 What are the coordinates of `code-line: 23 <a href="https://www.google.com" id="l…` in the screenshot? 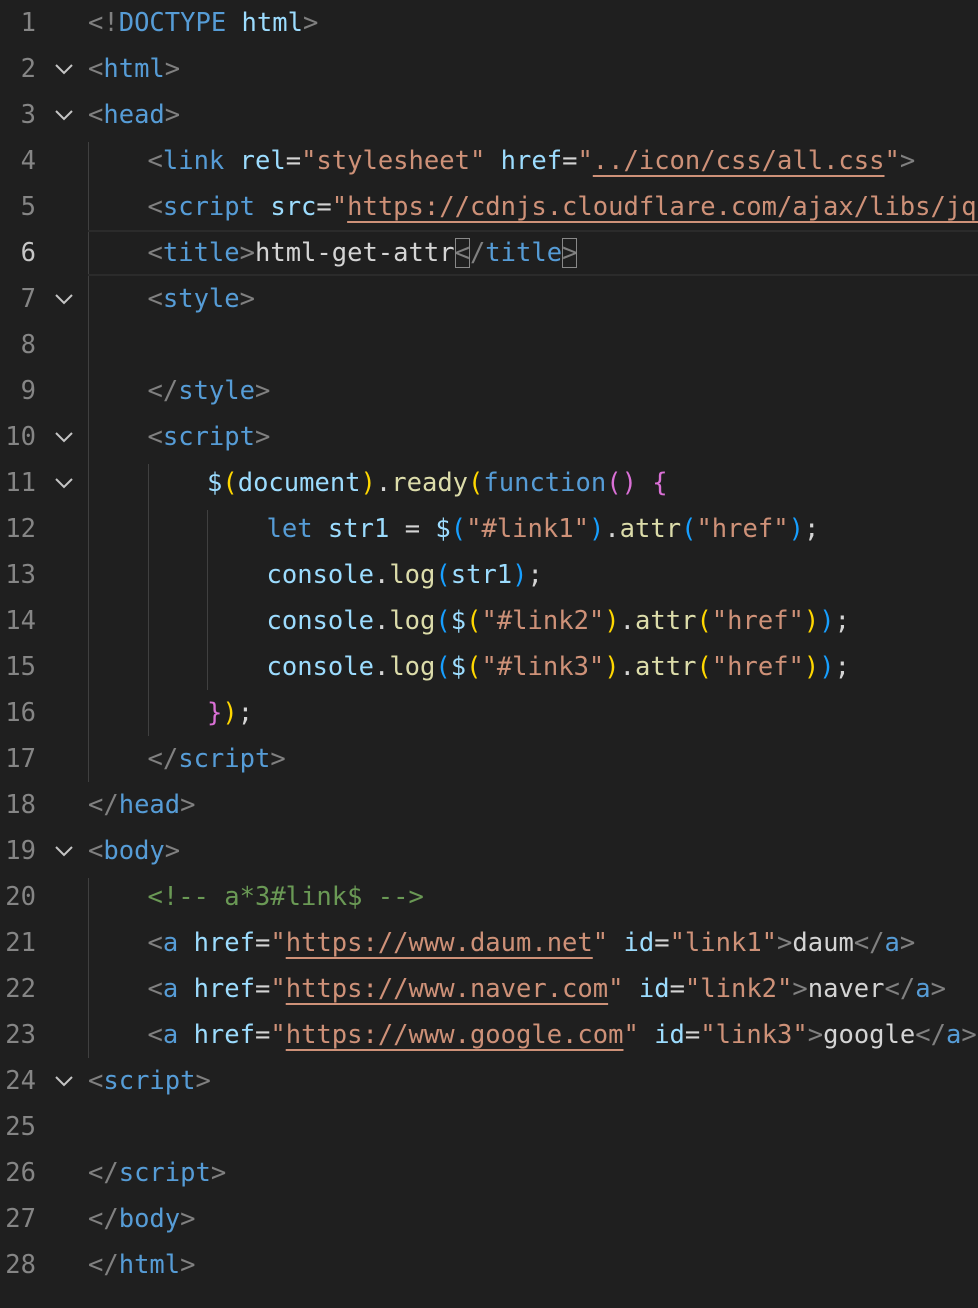 It's located at (489, 1035).